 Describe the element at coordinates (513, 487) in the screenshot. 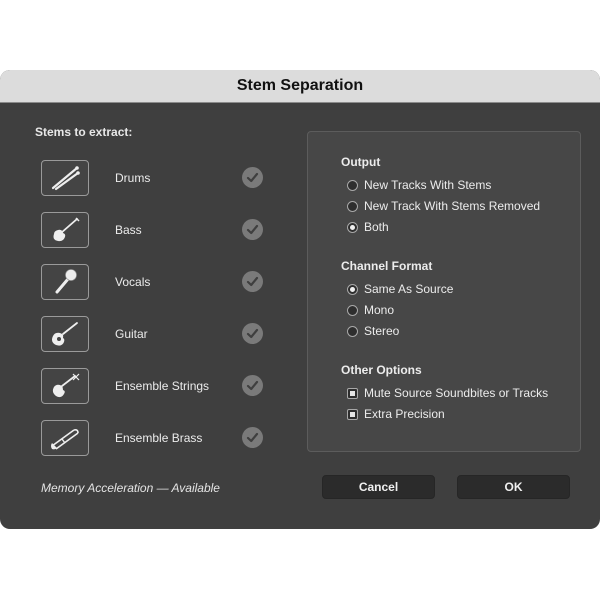

I see `ok-button: OK` at that location.